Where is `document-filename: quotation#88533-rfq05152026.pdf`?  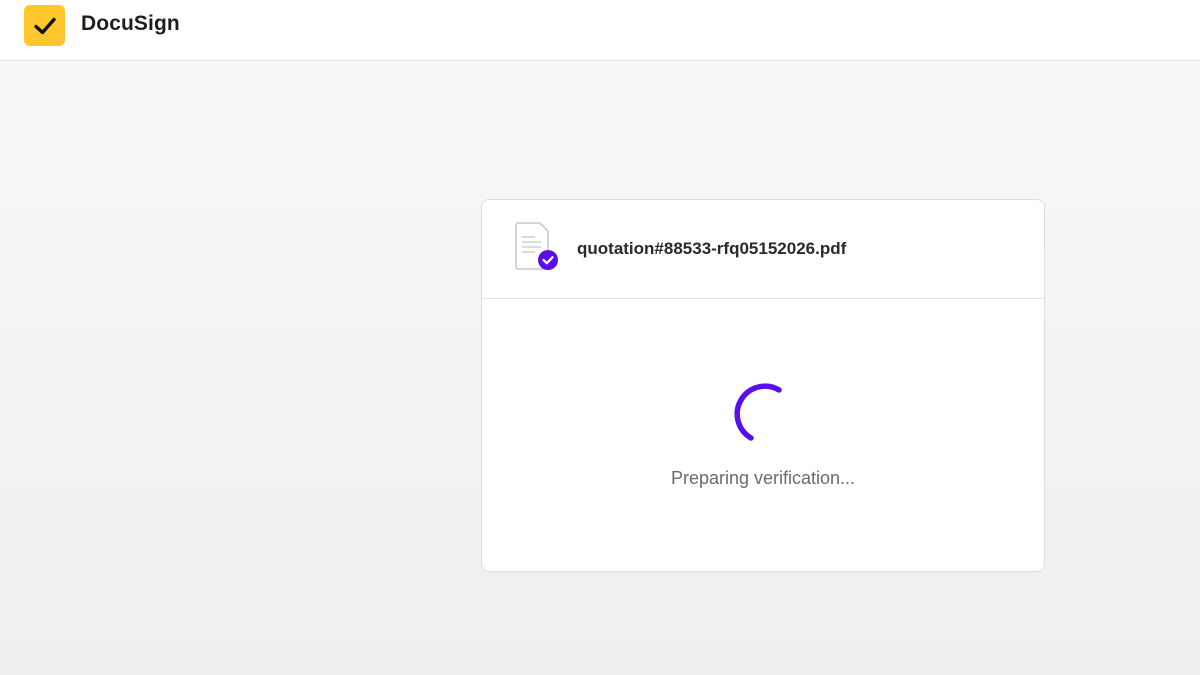
document-filename: quotation#88533-rfq05152026.pdf is located at coordinates (712, 248).